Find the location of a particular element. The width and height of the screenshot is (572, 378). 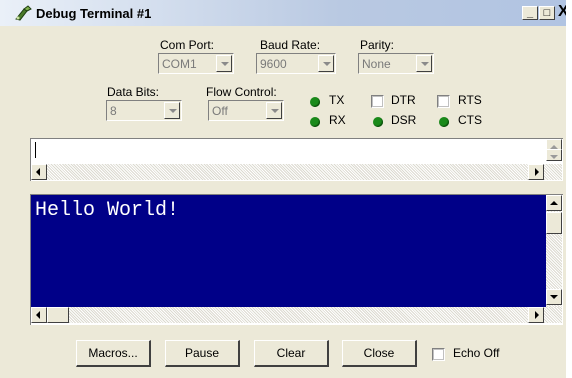

data-bits-select: 8 is located at coordinates (144, 110).